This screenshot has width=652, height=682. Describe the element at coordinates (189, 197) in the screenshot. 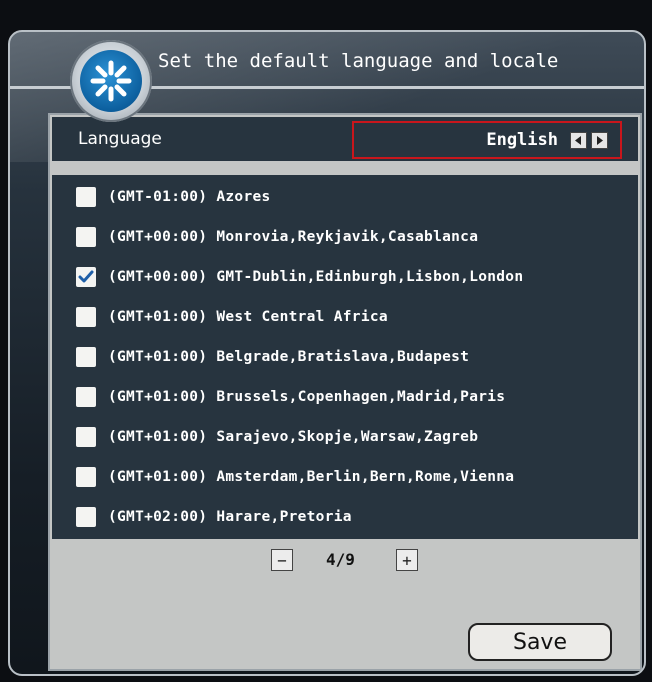

I see `timezone-label: (GMT-01:00) Azores` at that location.